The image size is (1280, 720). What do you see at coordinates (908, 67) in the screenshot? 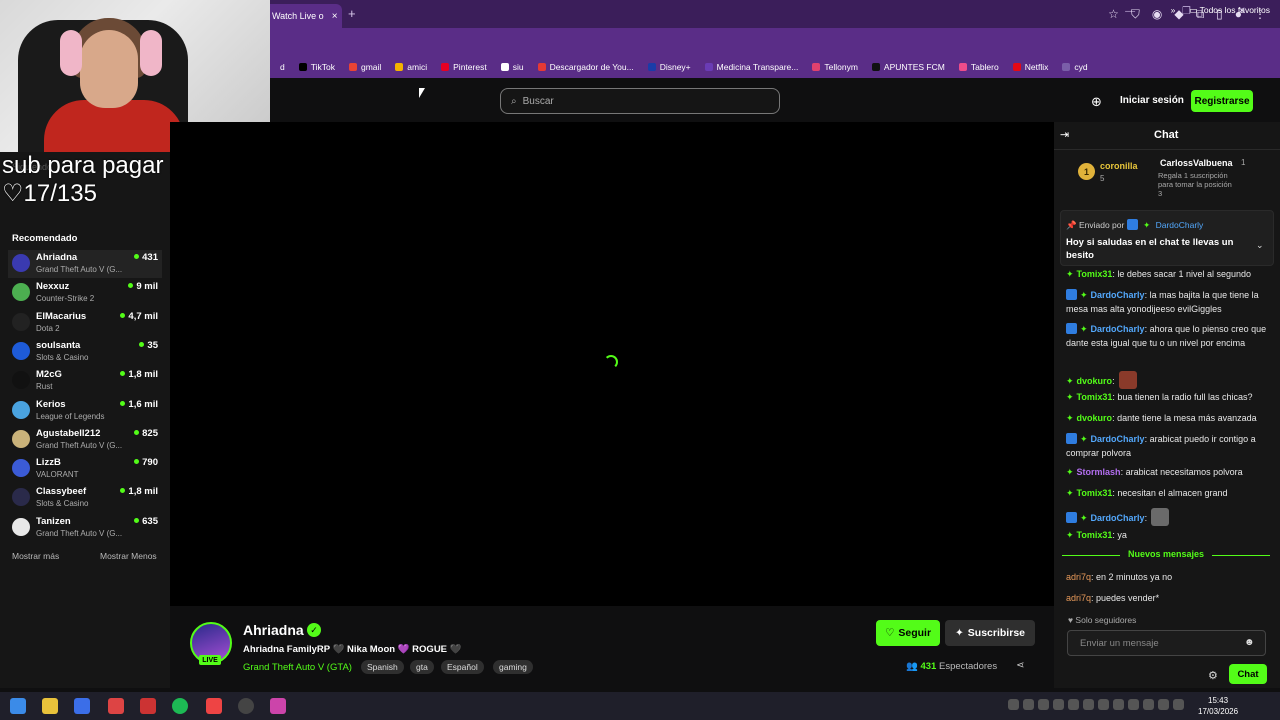
I see `bookmark-item: APUNTES FCM` at bounding box center [908, 67].